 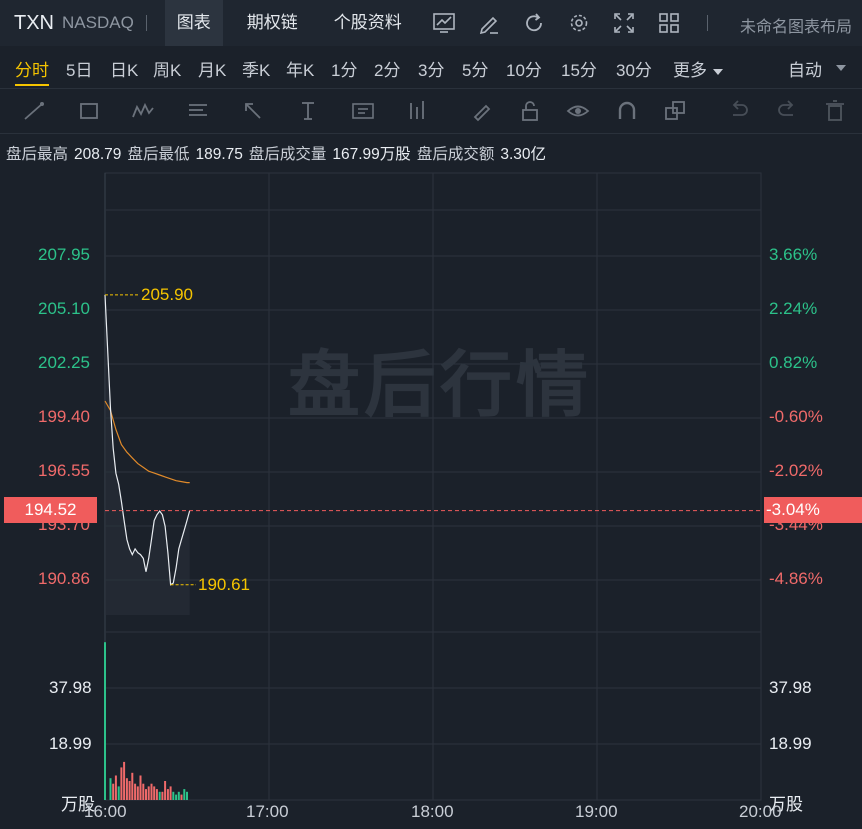 I want to click on current-change-tag: -3.04%, so click(x=813, y=510).